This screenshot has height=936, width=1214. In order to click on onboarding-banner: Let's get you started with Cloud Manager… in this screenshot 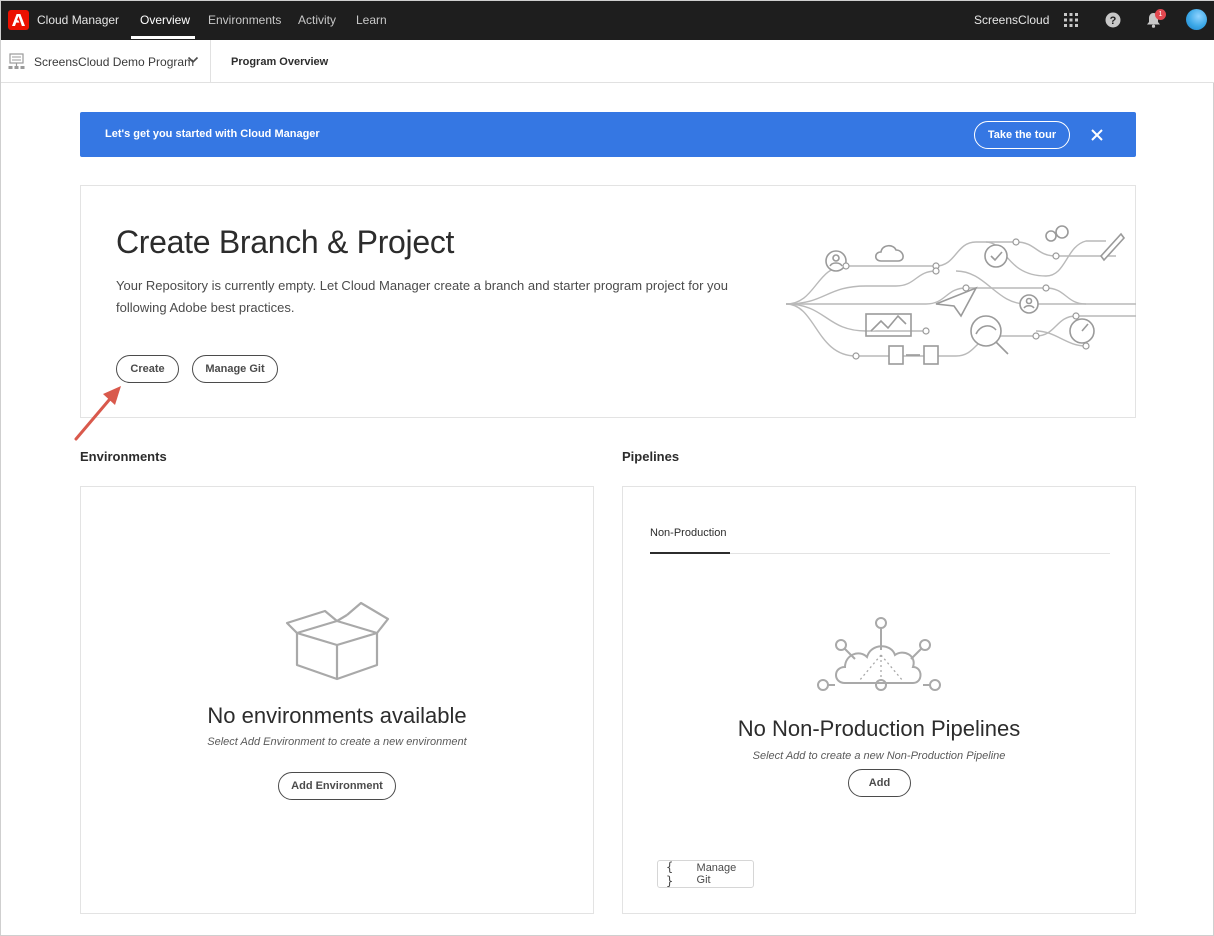, I will do `click(608, 134)`.